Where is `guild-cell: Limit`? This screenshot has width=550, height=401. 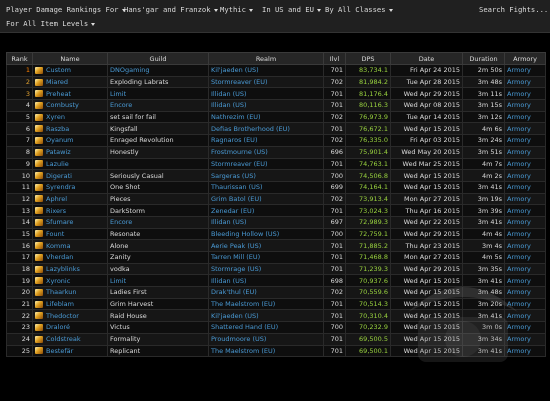
guild-cell: Limit is located at coordinates (158, 94).